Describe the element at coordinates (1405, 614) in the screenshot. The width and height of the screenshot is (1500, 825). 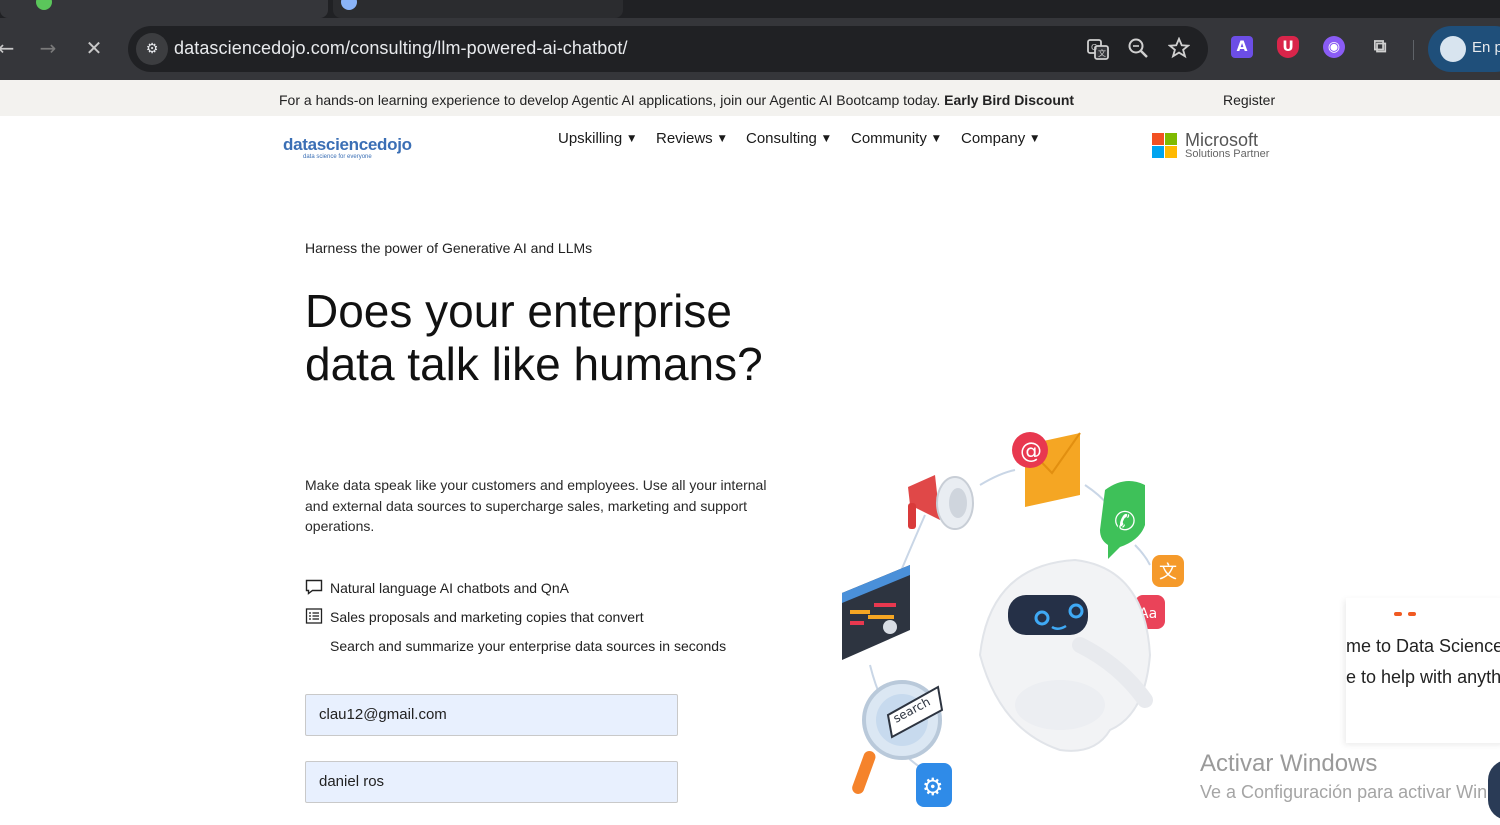
I see `chat-typing-dots-icon` at that location.